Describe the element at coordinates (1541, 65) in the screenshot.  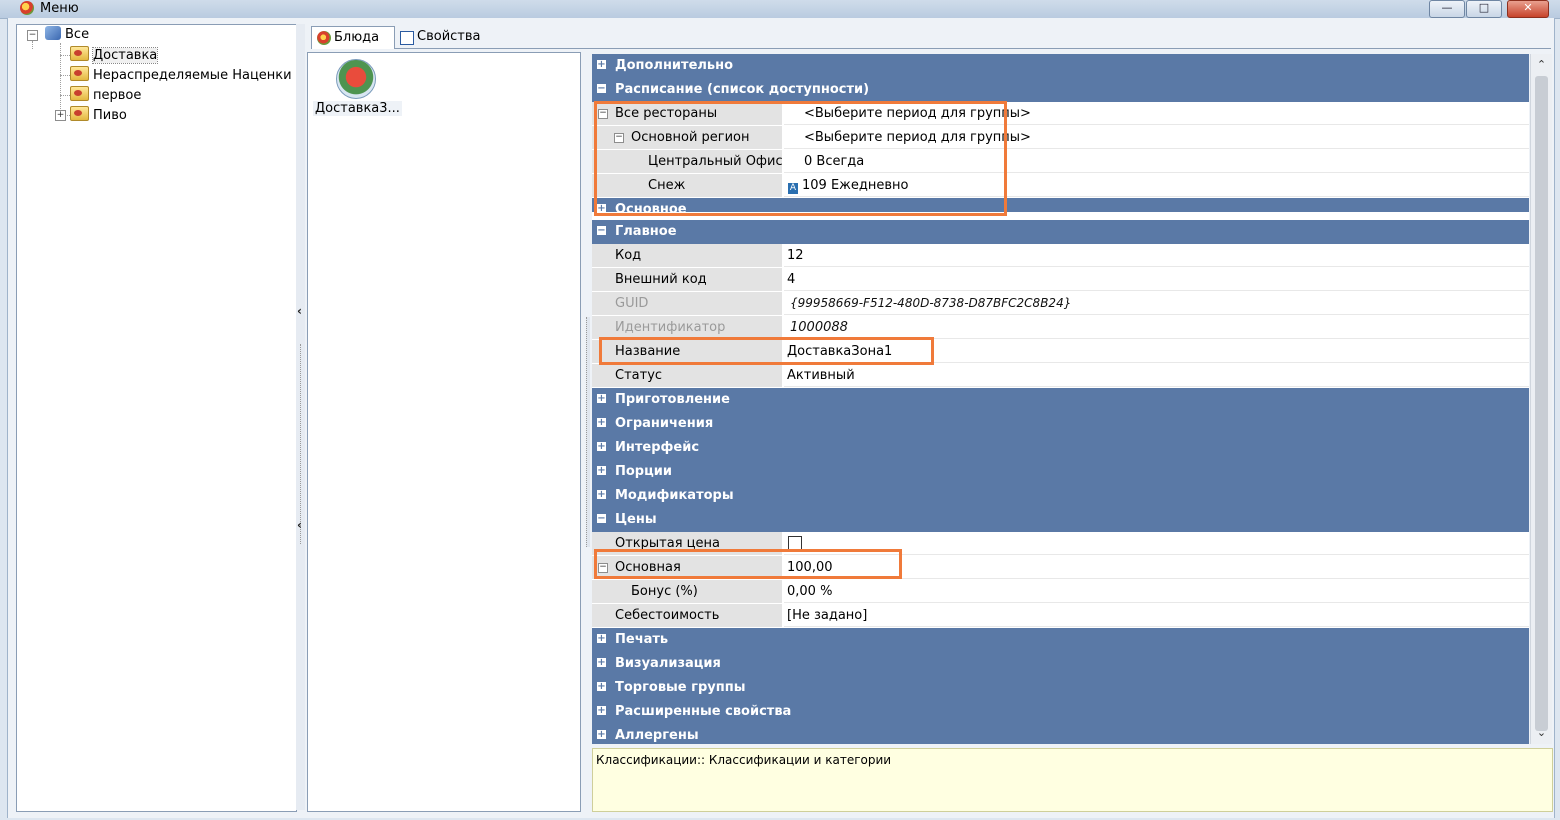
I see `scroll-up-icon: ⌃` at that location.